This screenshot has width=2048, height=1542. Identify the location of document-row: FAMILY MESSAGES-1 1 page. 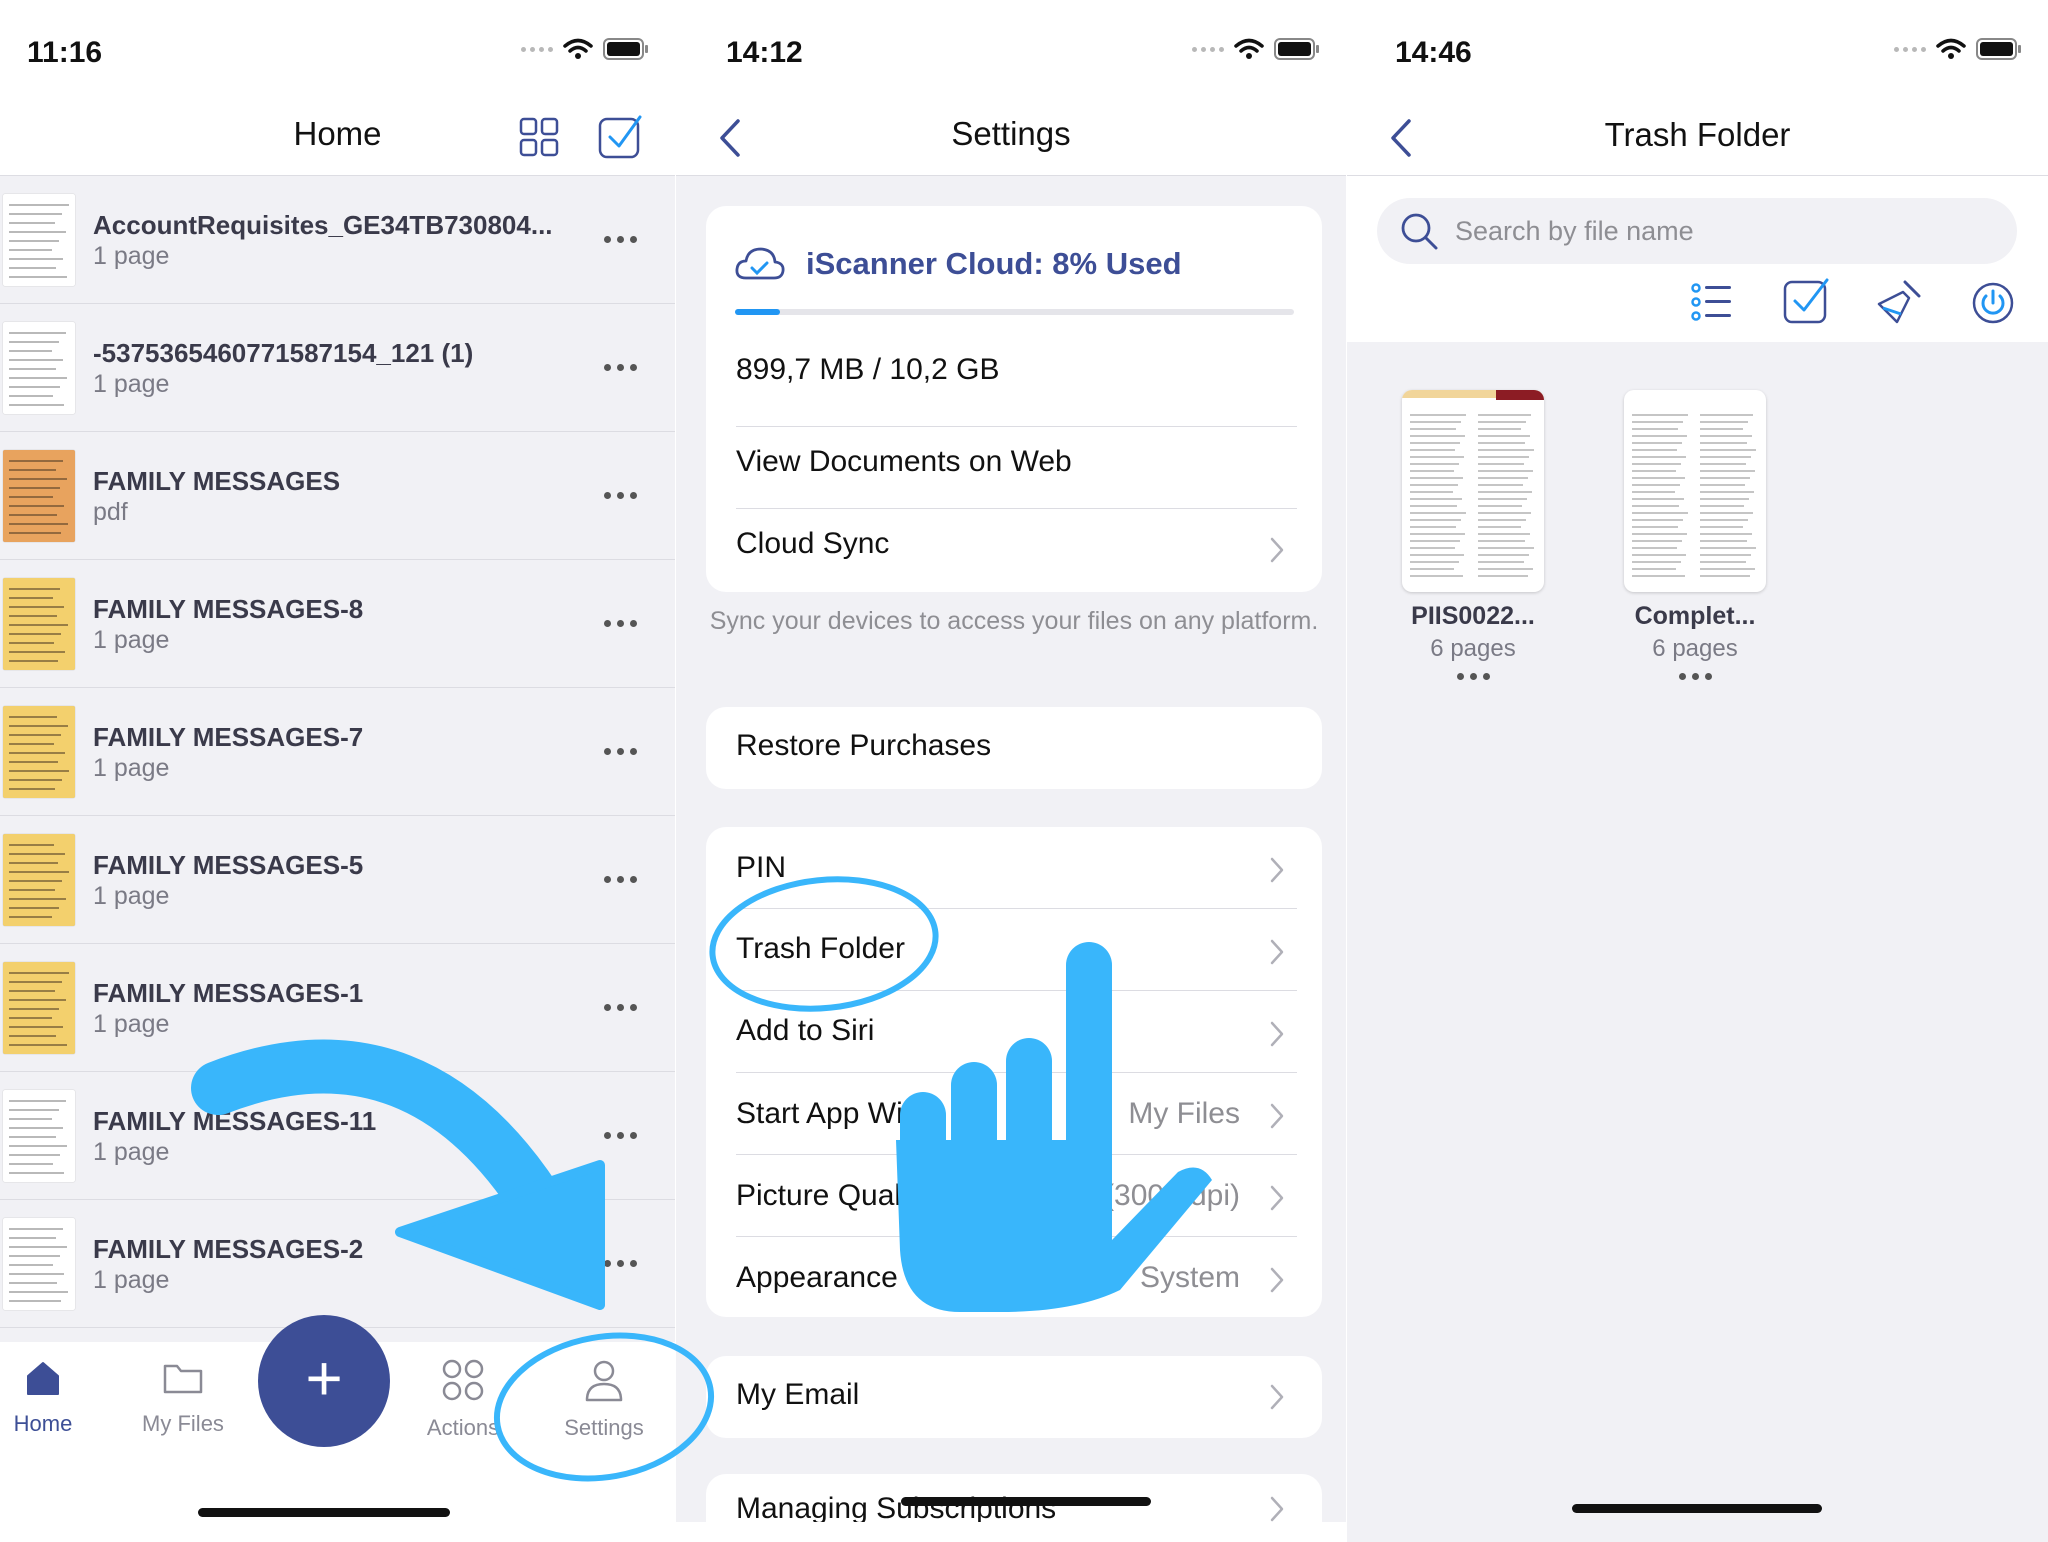
(337, 1008).